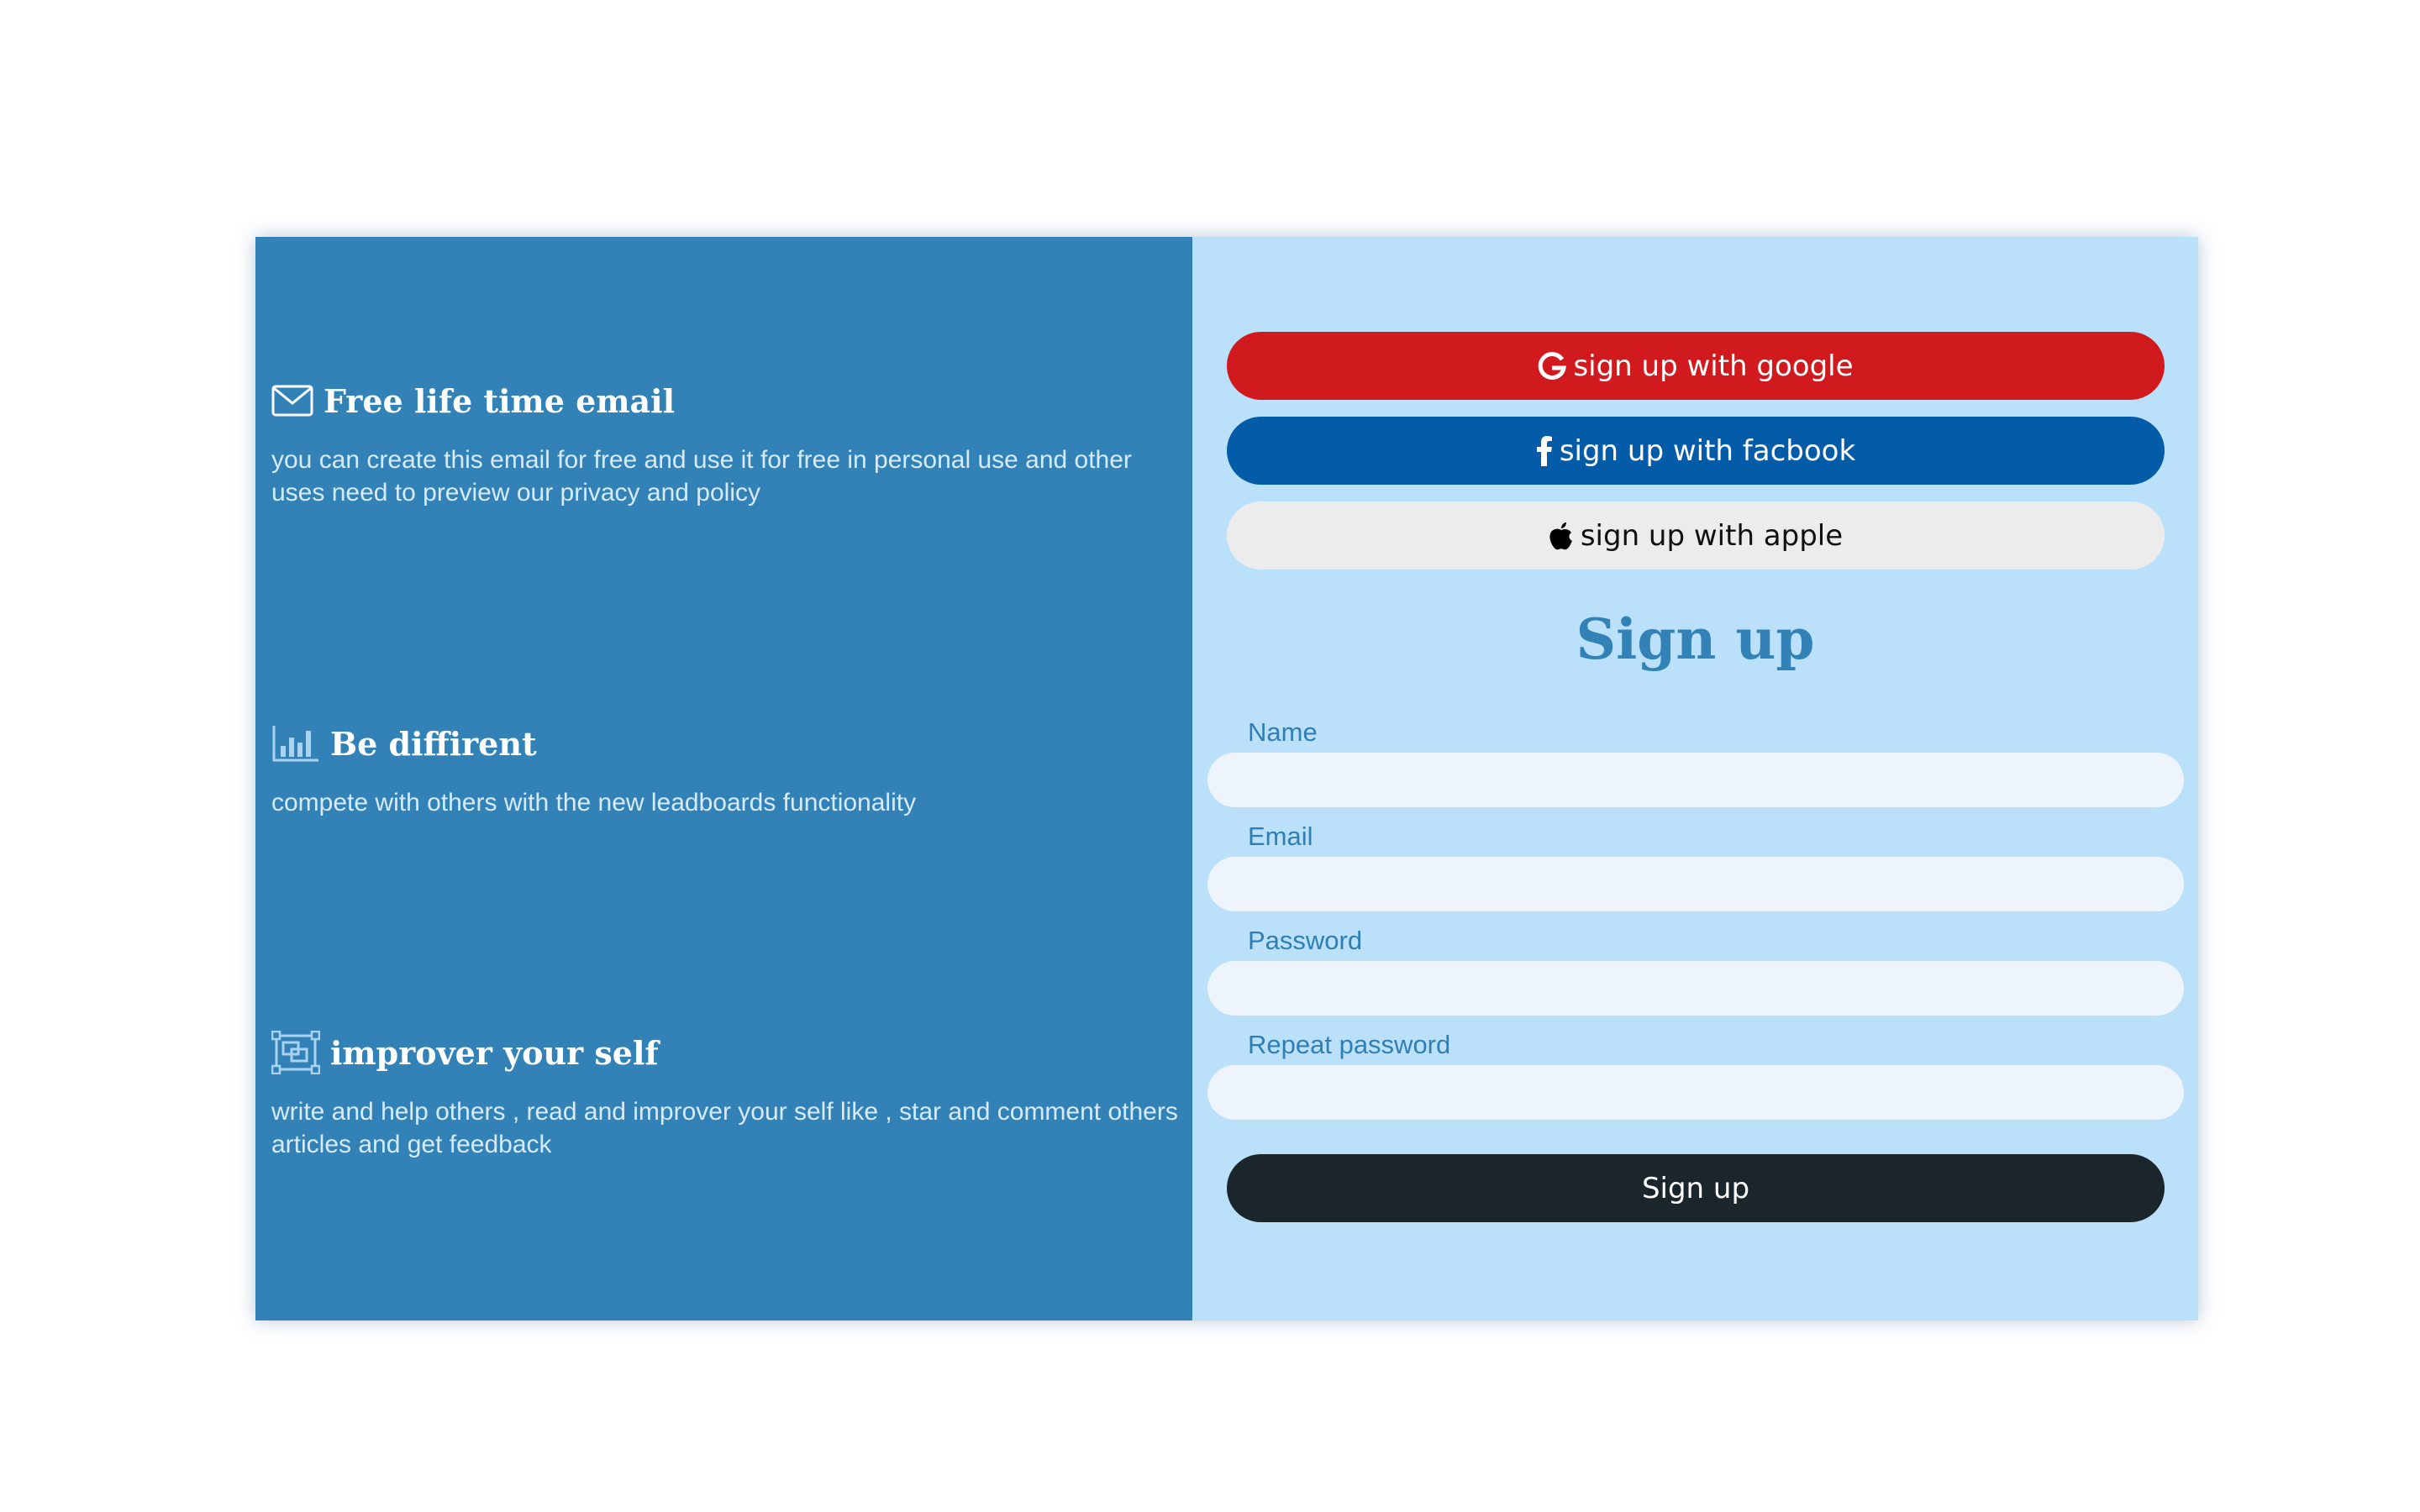 This screenshot has width=2420, height=1512. I want to click on facebook-signup-label: sign up with facbook, so click(1708, 450).